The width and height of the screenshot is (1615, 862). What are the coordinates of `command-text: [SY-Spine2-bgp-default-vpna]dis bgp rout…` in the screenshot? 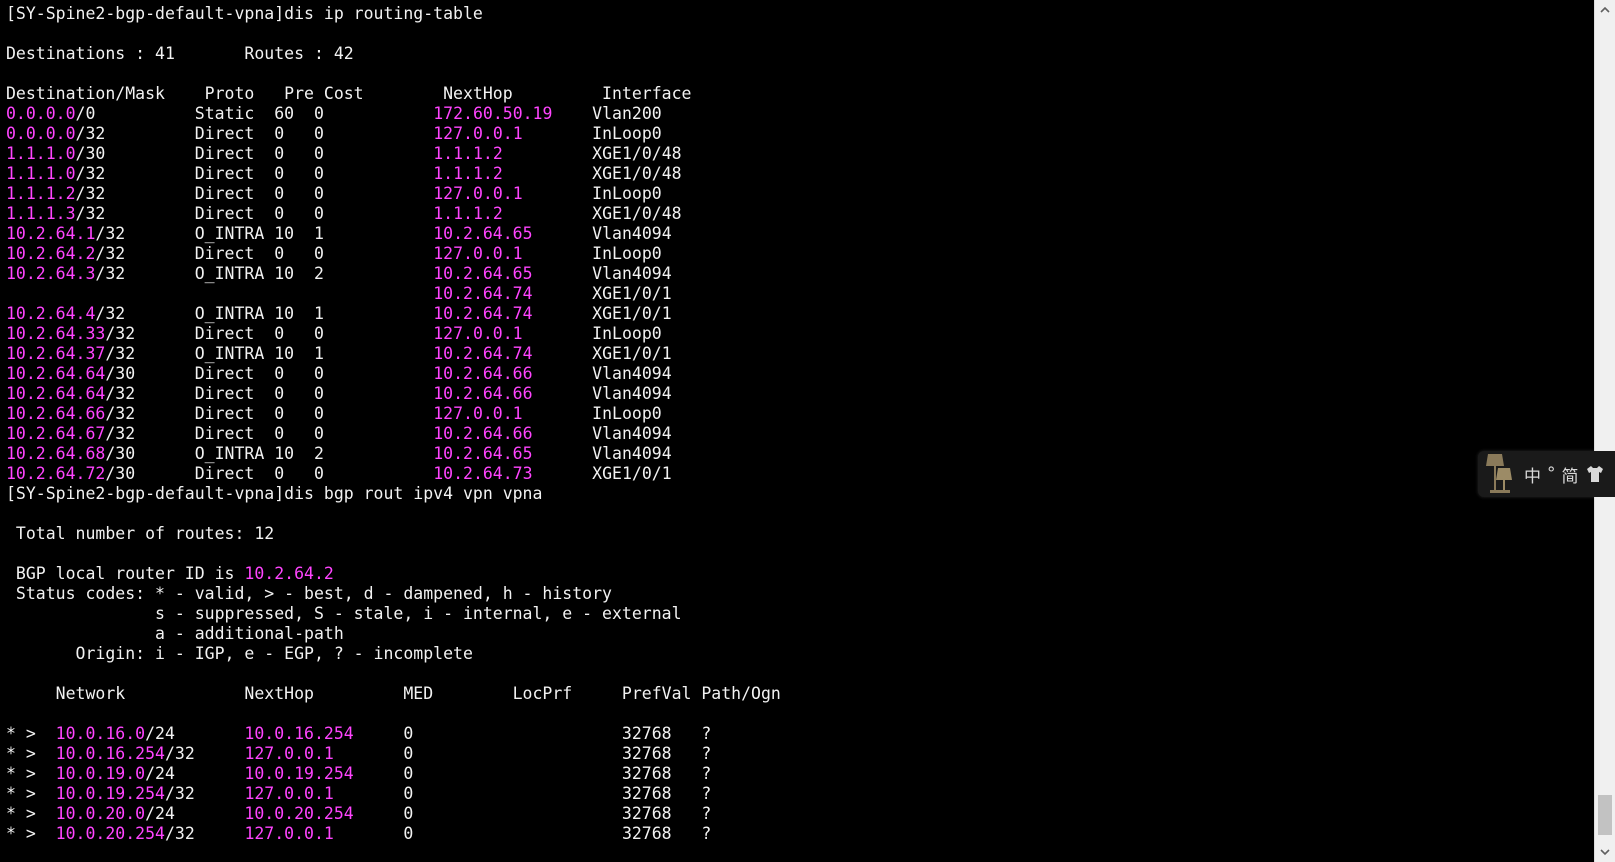 It's located at (274, 493).